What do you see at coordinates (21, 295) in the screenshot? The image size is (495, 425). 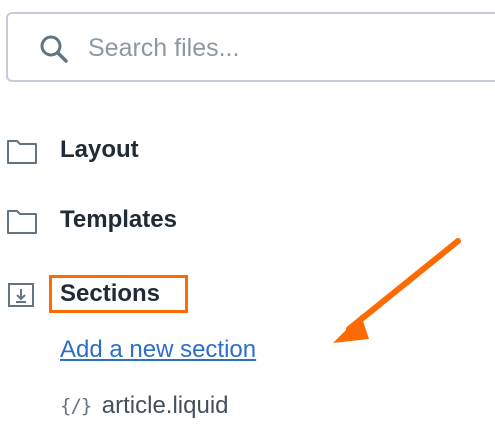 I see `folder-download-icon` at bounding box center [21, 295].